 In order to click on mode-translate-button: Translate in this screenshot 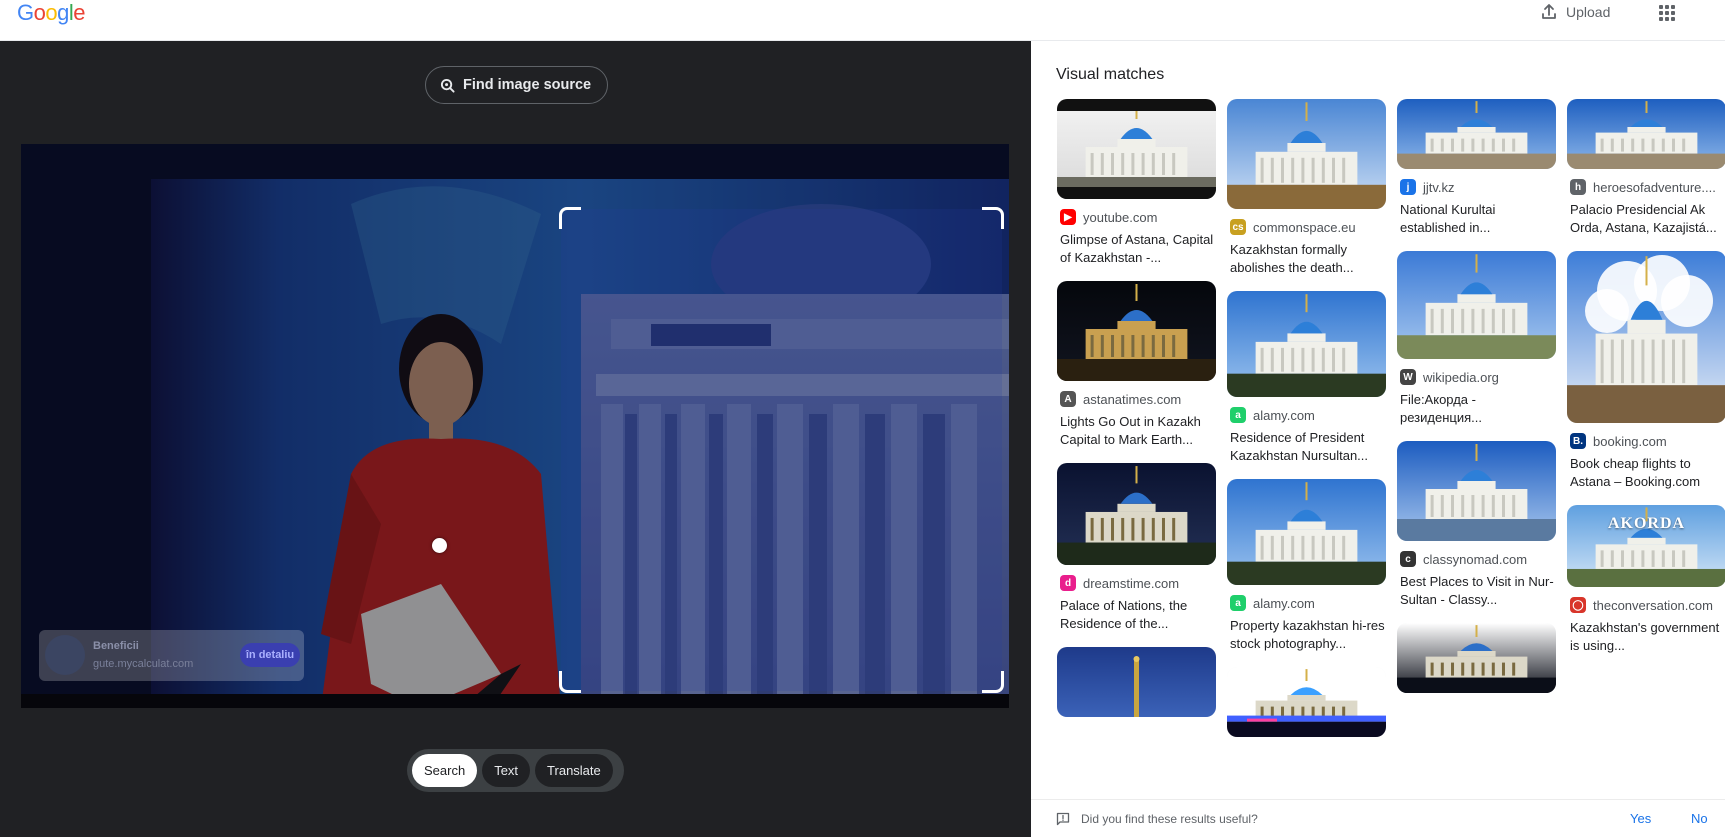, I will do `click(574, 770)`.